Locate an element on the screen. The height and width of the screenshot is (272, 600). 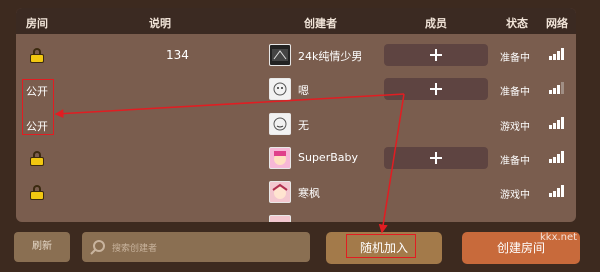
refresh-button: 刷新 is located at coordinates (42, 247).